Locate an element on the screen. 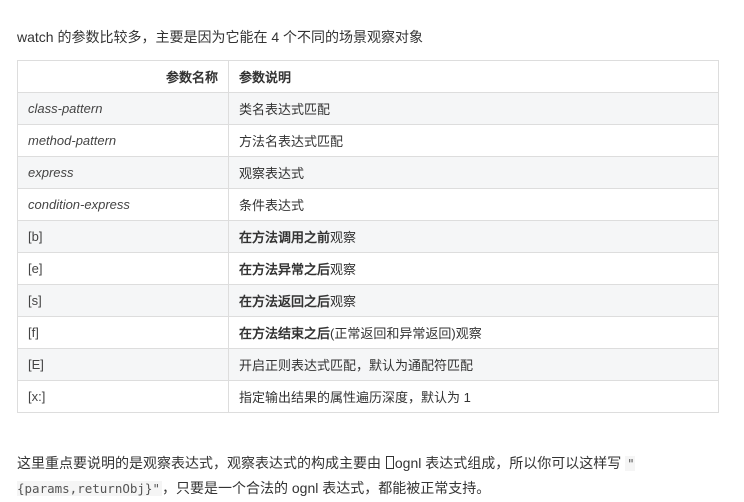 The image size is (744, 502). table-row: condition-express 条件表达式 is located at coordinates (368, 204).